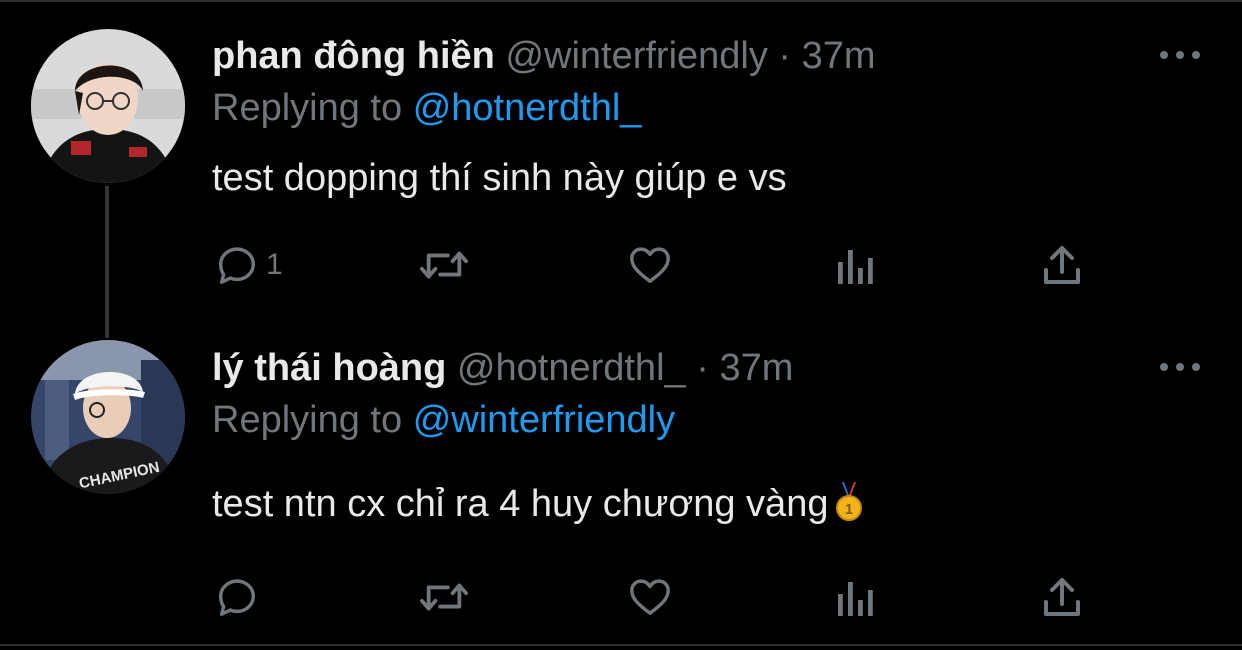  I want to click on thread-connector-line, so click(107, 262).